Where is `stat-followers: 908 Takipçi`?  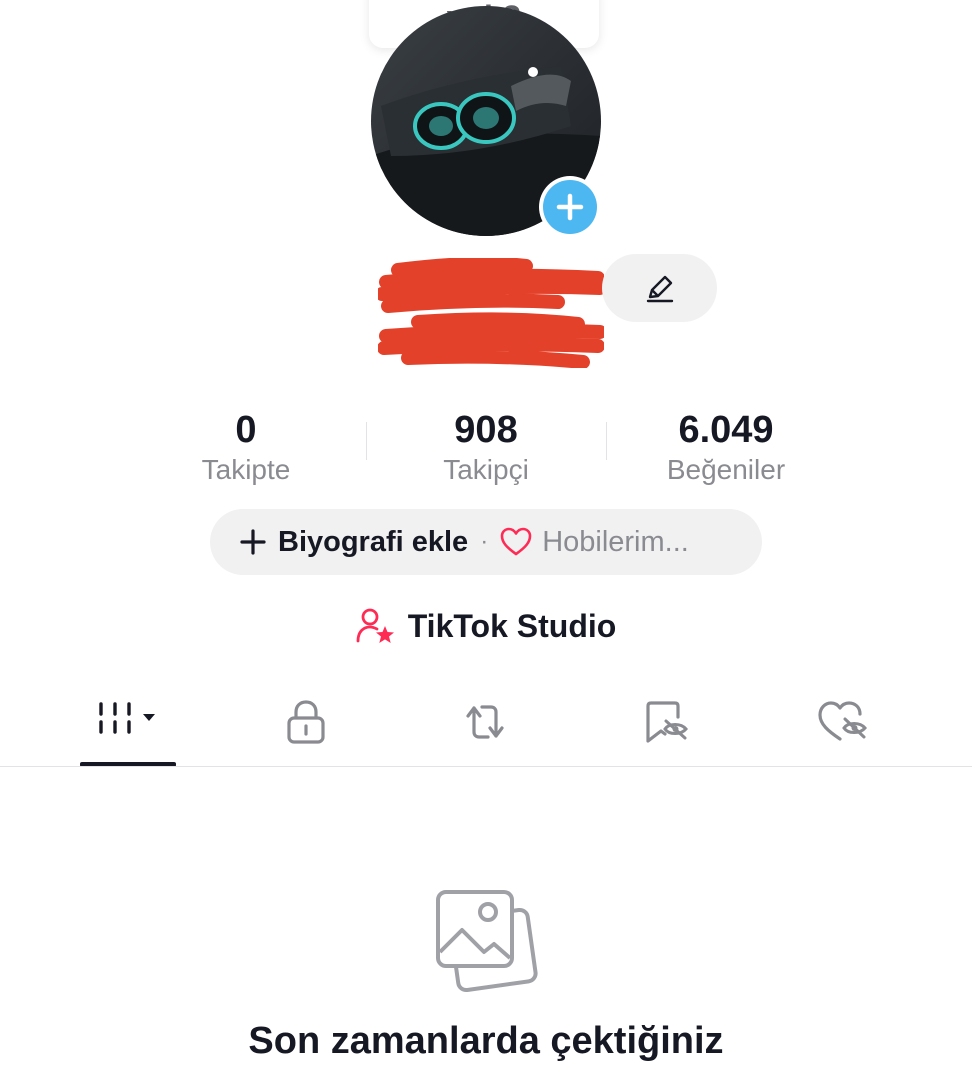 stat-followers: 908 Takipçi is located at coordinates (486, 448).